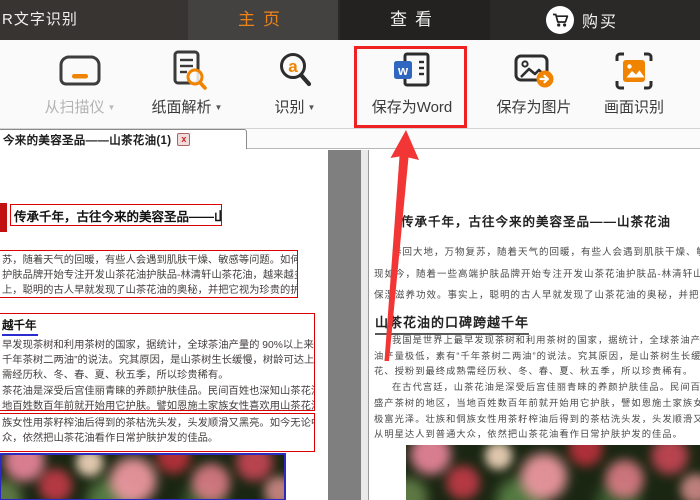 This screenshot has width=700, height=500. What do you see at coordinates (87, 140) in the screenshot?
I see `document-tab-label: 今来的美容圣品——山茶花油(1)` at bounding box center [87, 140].